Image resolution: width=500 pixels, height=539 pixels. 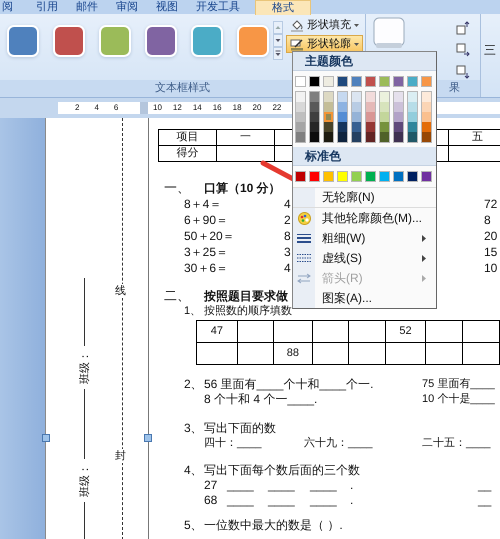 What do you see at coordinates (218, 7) in the screenshot?
I see `ribbon-tab: 开发工具` at bounding box center [218, 7].